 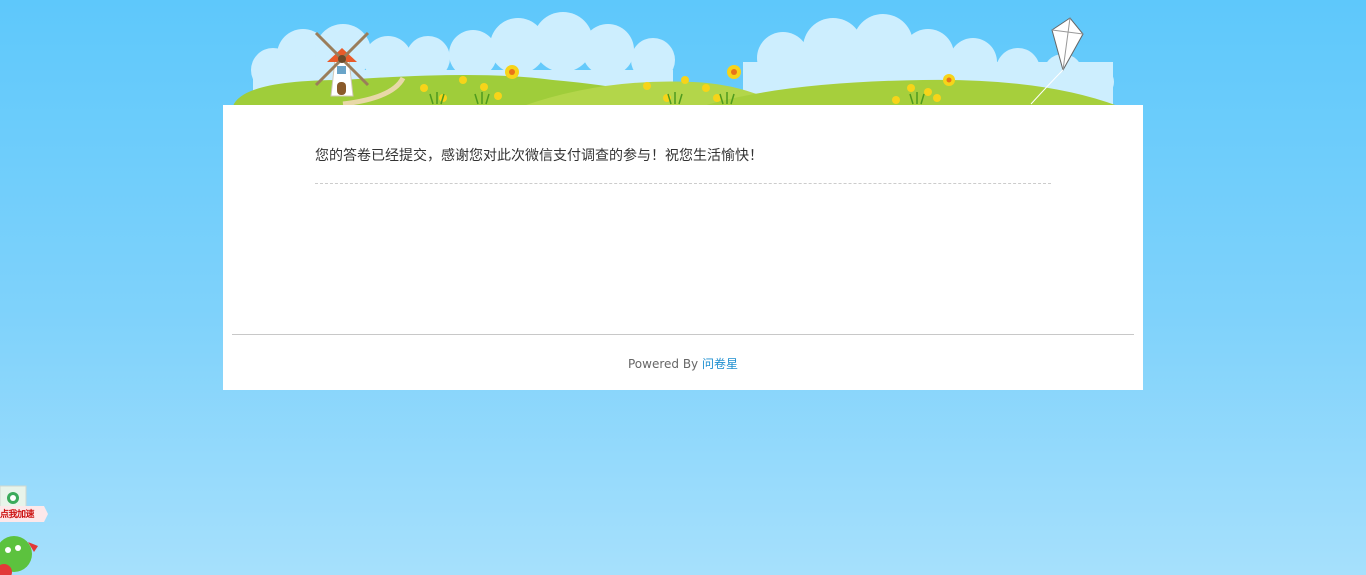 I want to click on footer: Powered By 问卷星, so click(x=683, y=363).